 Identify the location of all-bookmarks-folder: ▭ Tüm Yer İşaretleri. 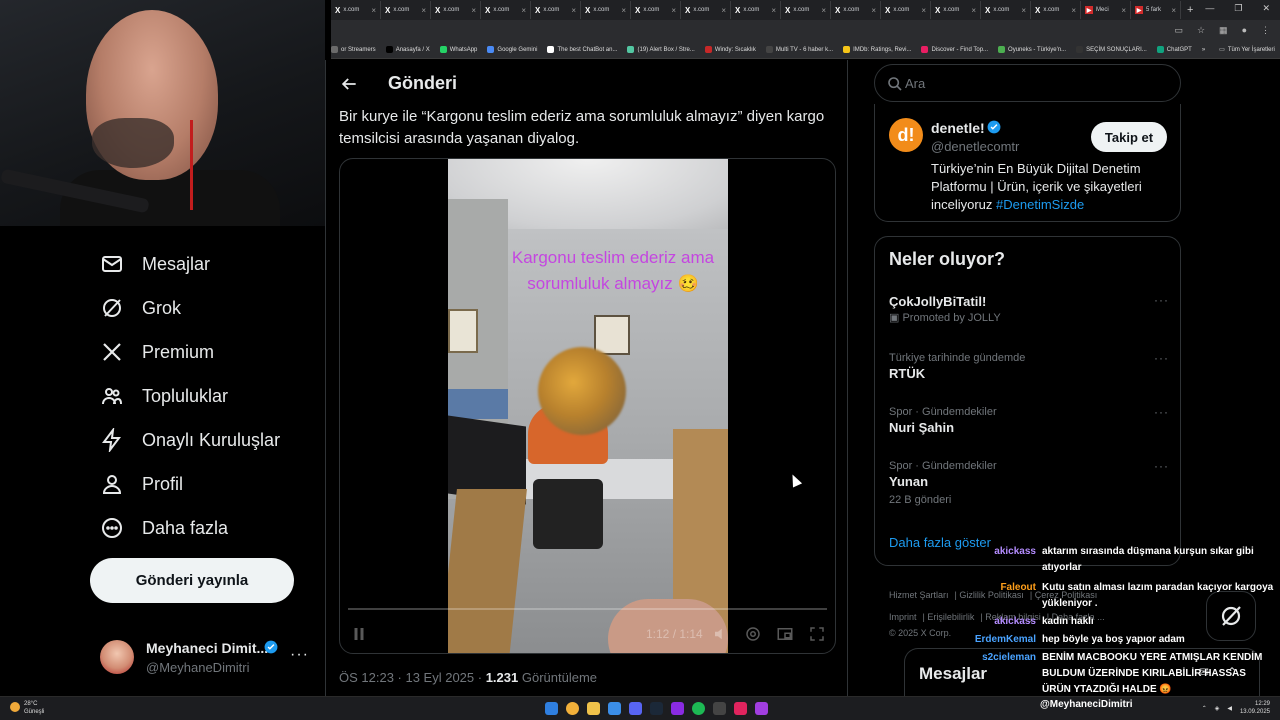
(1247, 50).